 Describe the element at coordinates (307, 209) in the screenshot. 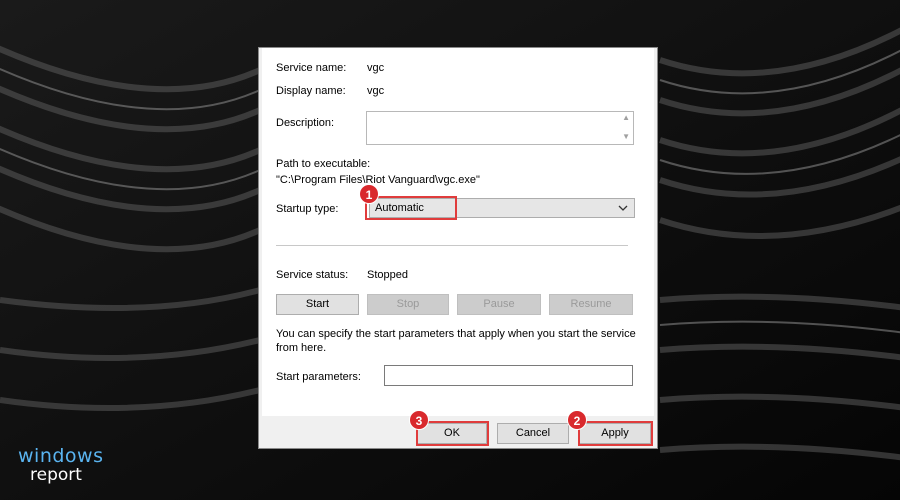

I see `startup-type-label: Startup type:` at that location.